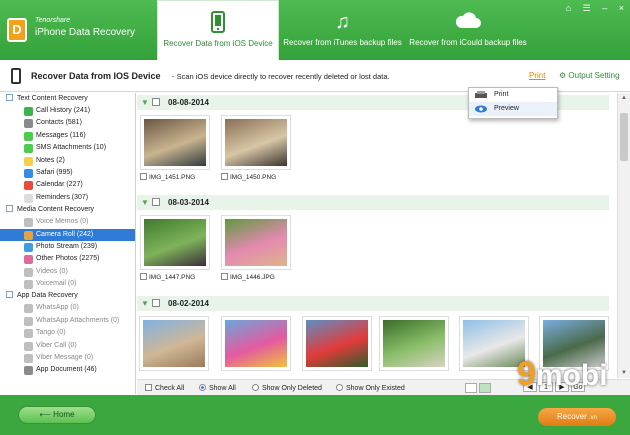 This screenshot has height=435, width=630. Describe the element at coordinates (373, 202) in the screenshot. I see `date-group-header: ▼ 08-03-2014` at that location.